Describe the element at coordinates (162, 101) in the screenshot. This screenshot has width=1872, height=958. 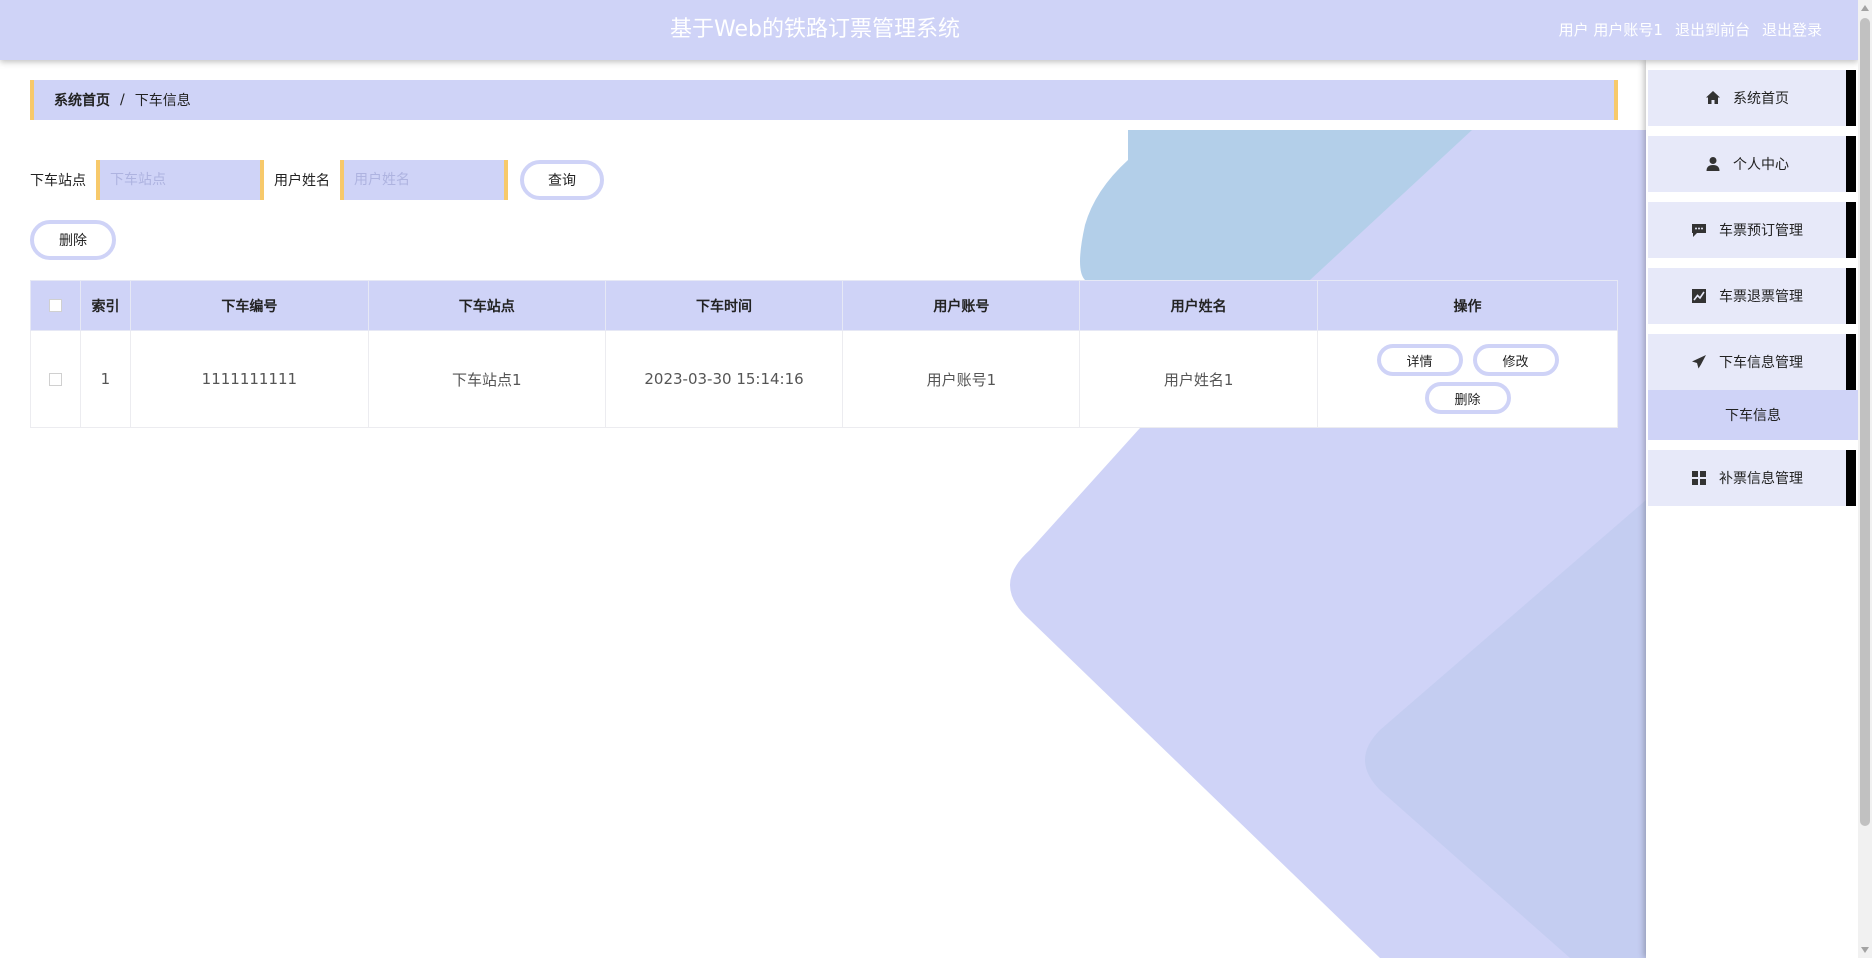
I see `breadcrumb-current: 下车信息` at that location.